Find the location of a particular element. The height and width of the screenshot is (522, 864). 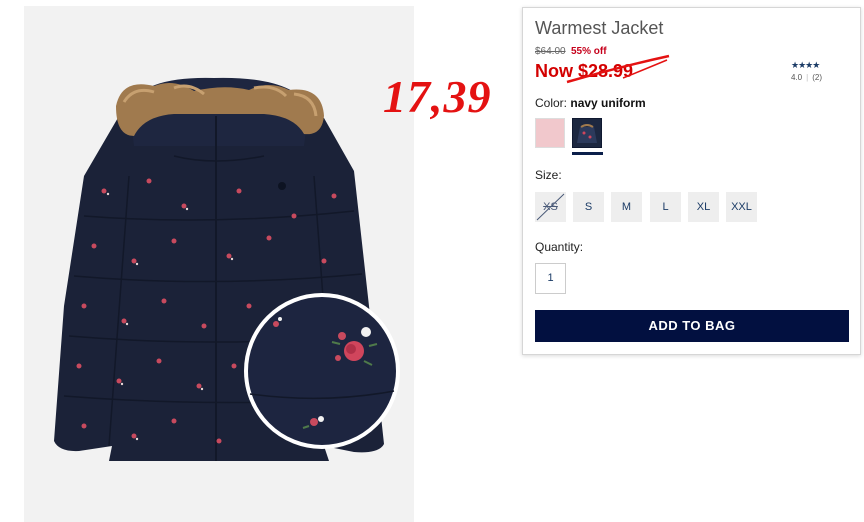

size-xxl-button: XXL is located at coordinates (741, 207).